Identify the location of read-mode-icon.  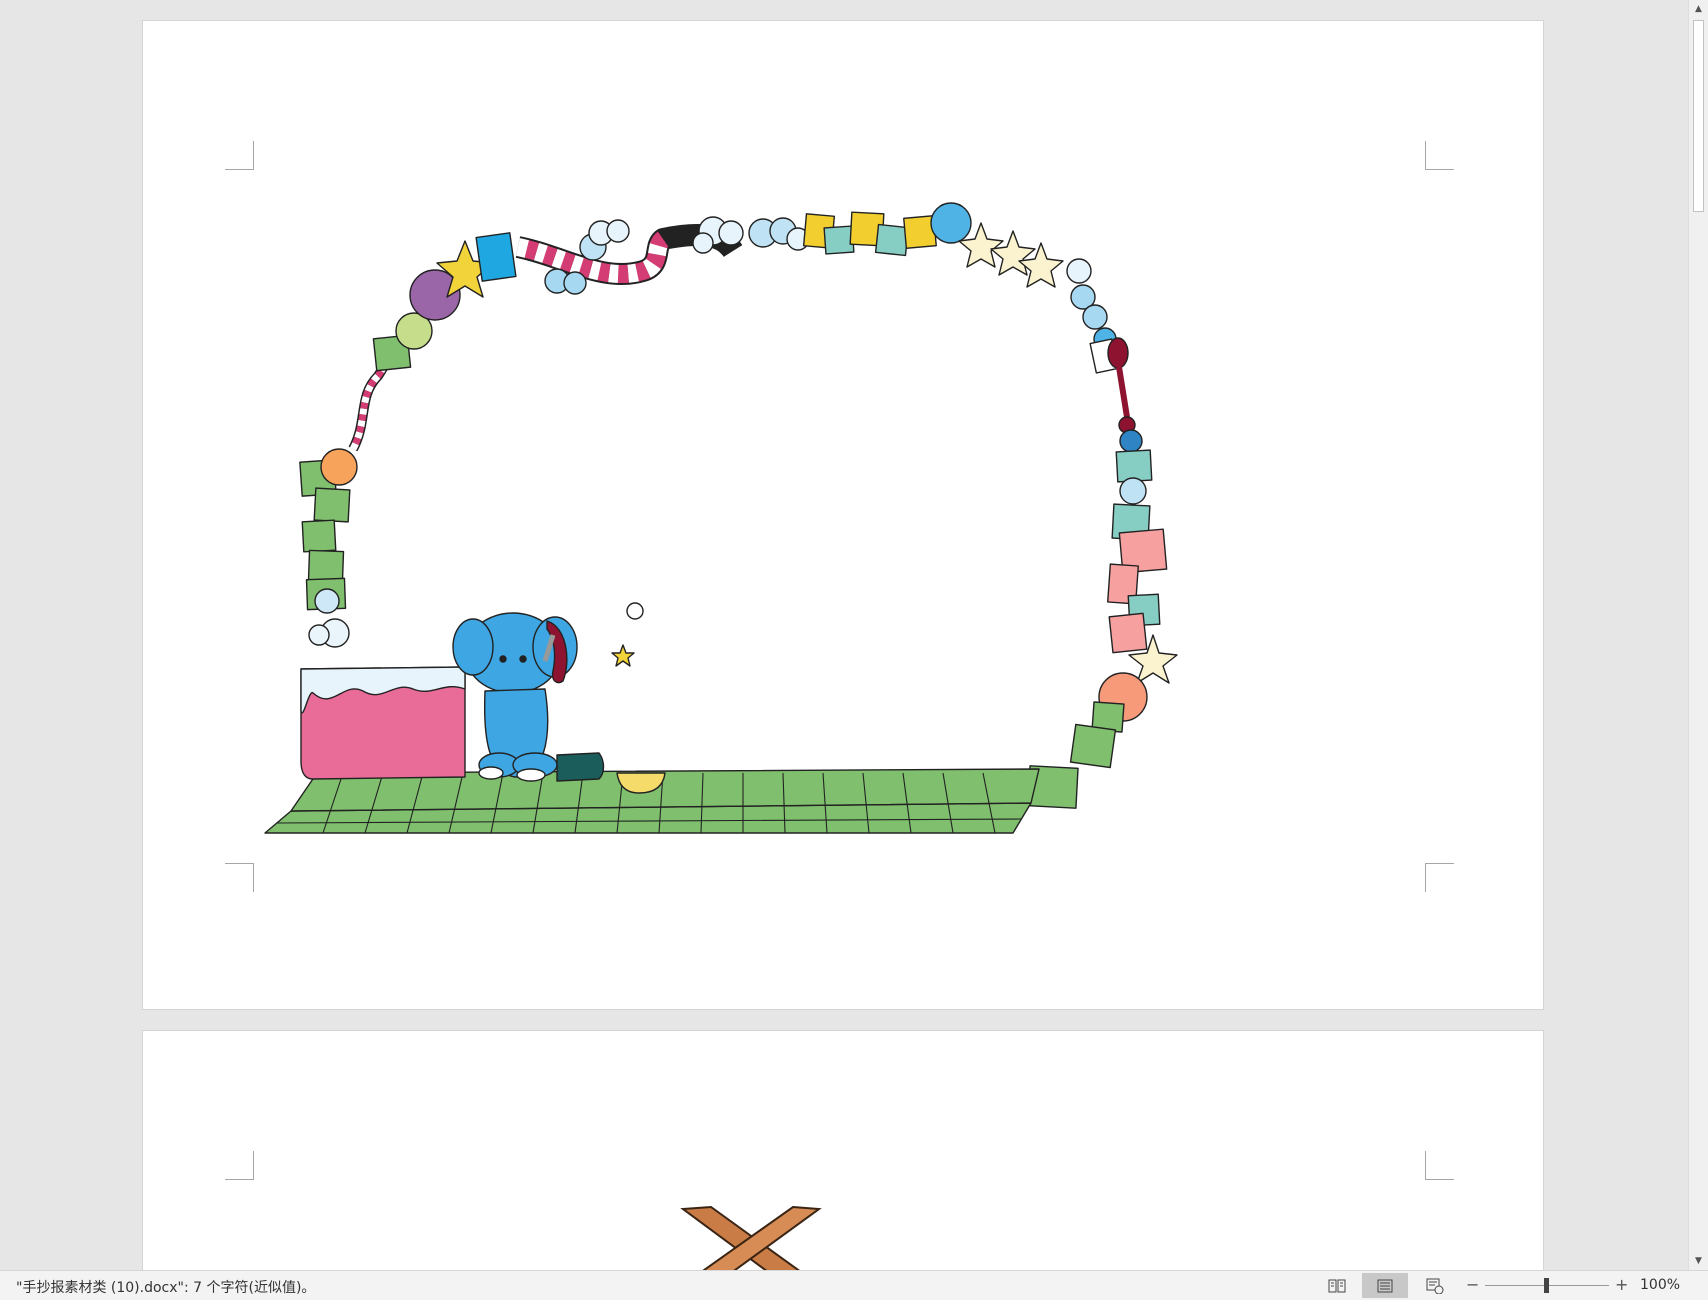
(1337, 1285).